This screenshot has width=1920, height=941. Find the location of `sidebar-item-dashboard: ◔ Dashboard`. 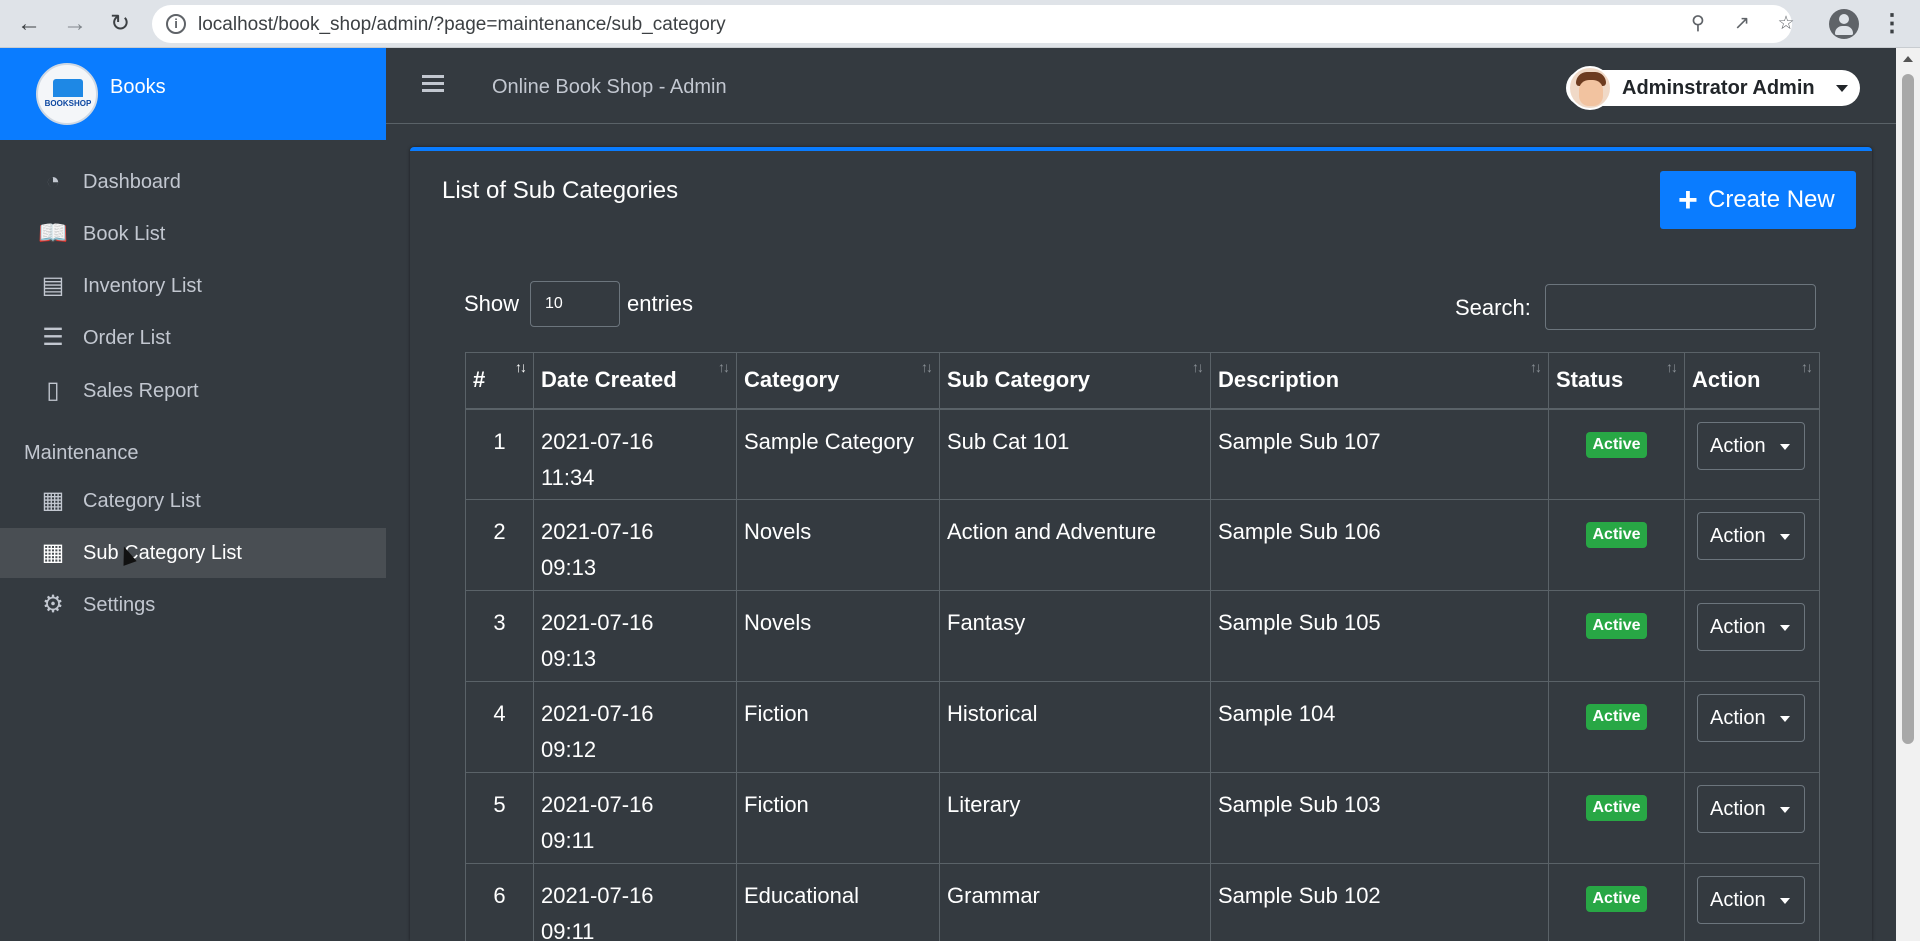

sidebar-item-dashboard: ◔ Dashboard is located at coordinates (193, 182).